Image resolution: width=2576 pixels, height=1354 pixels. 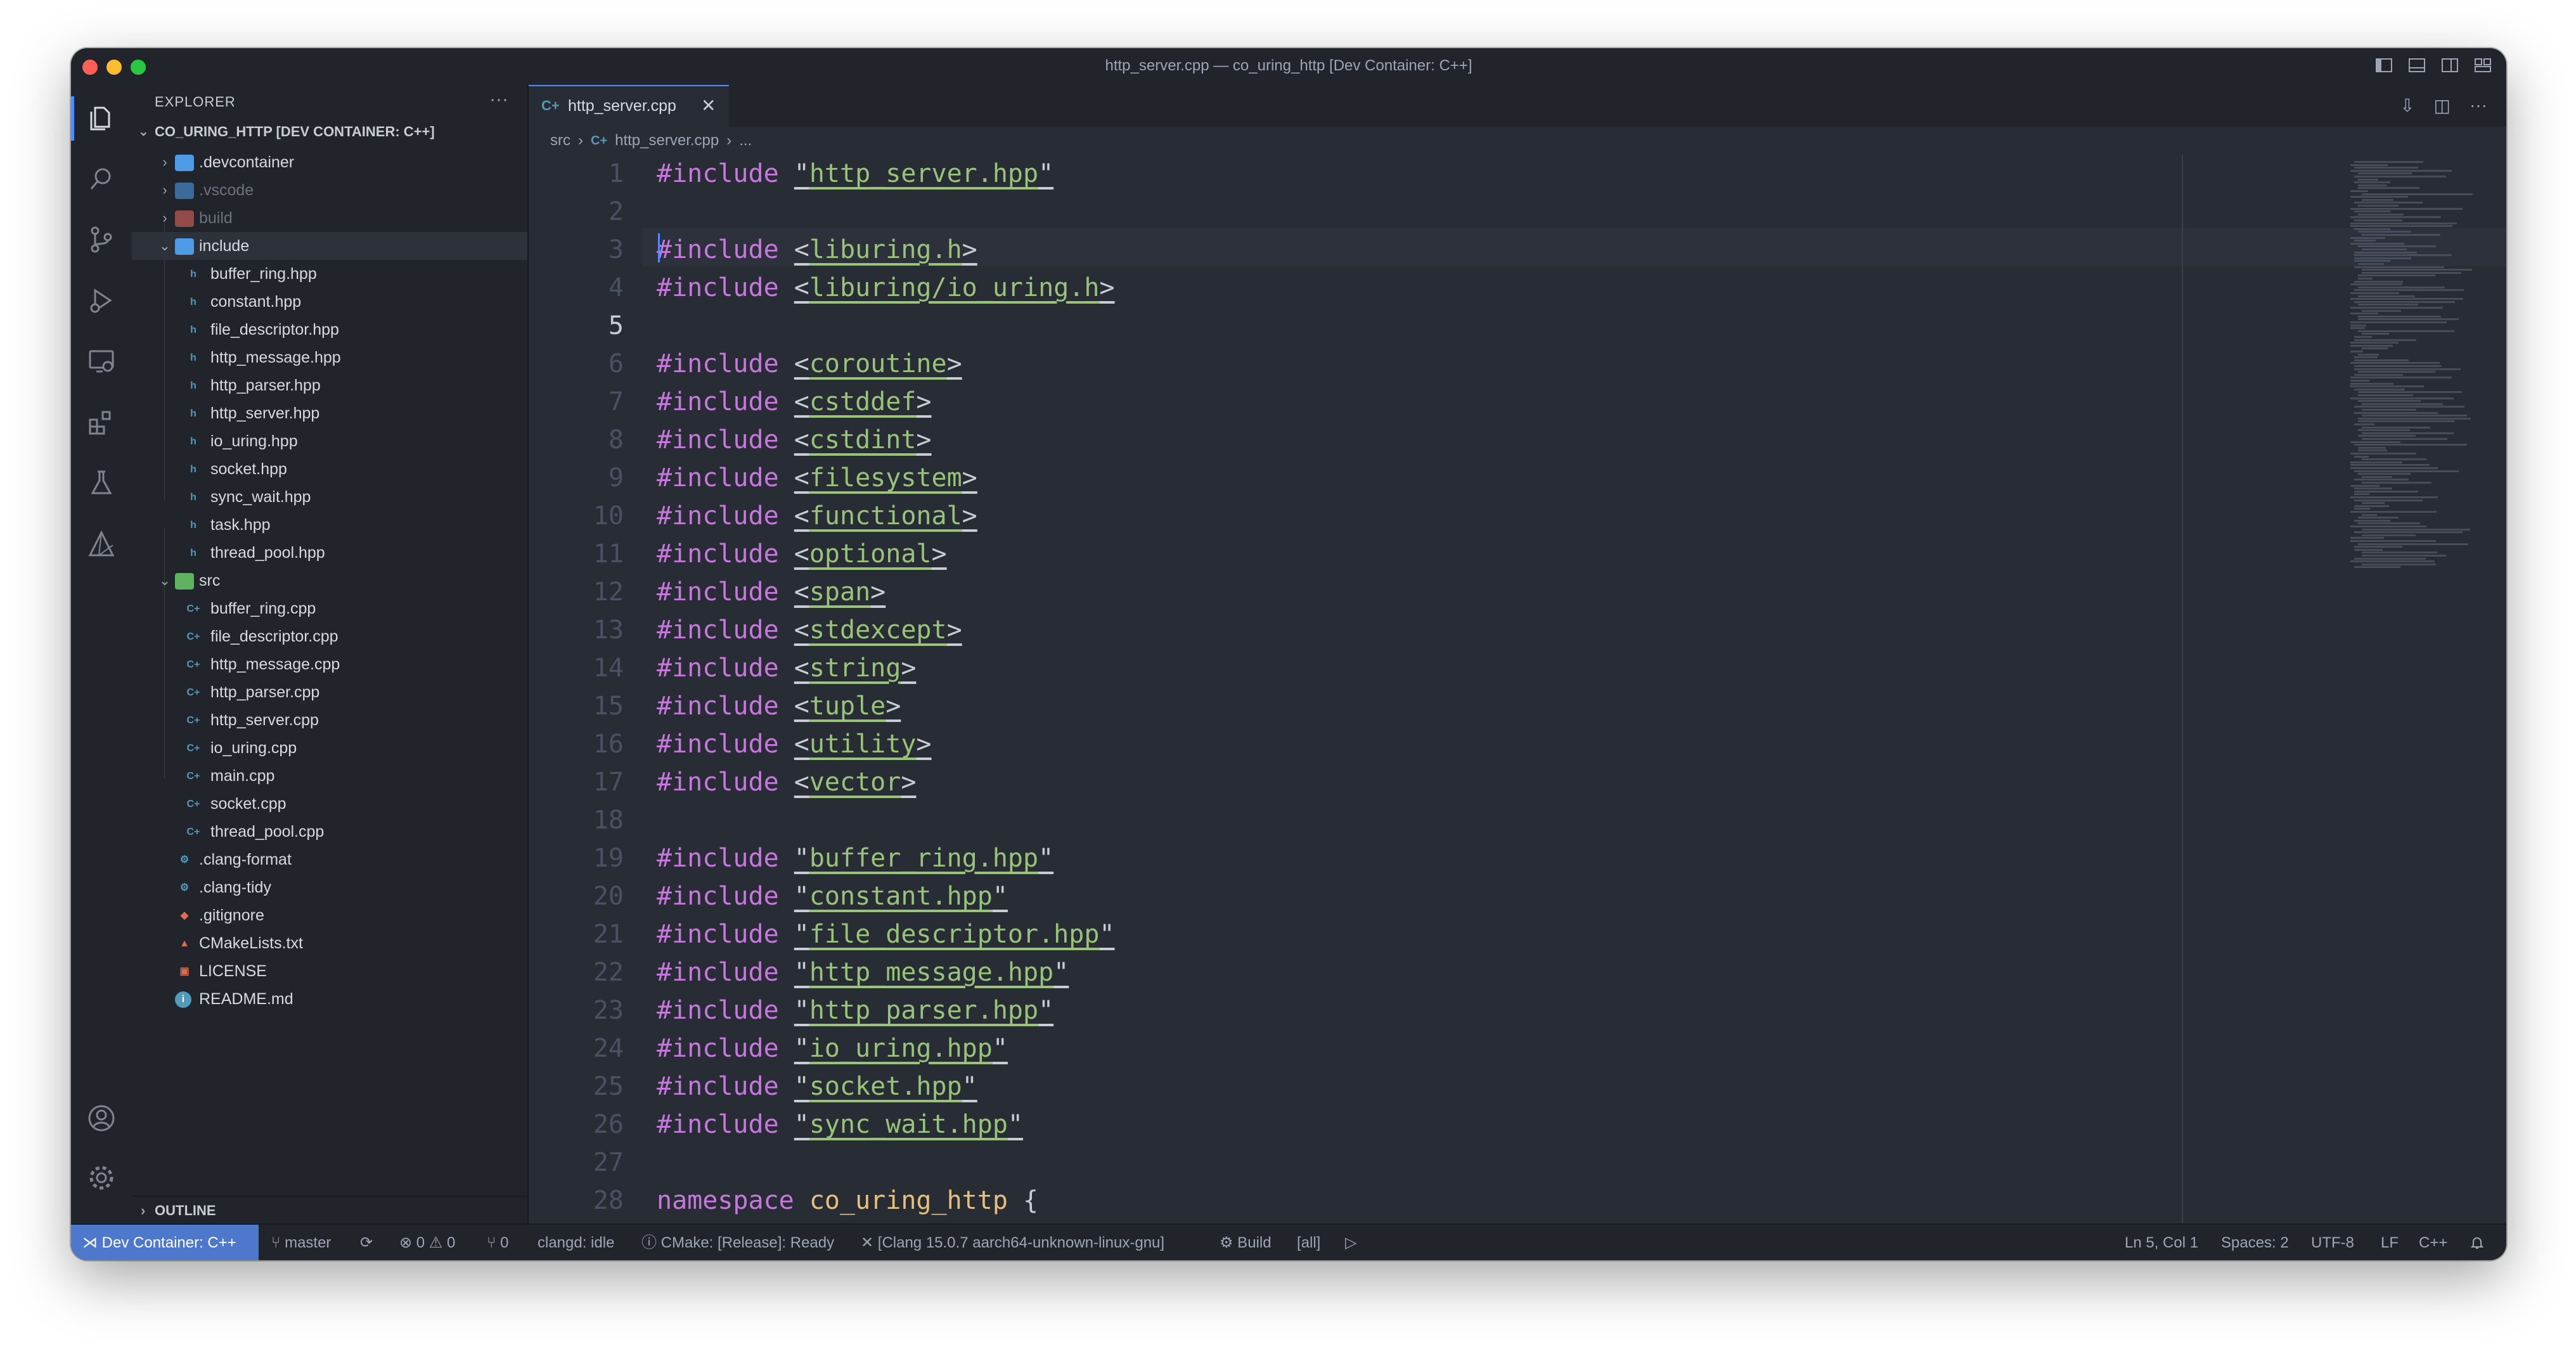 I want to click on ports-indicator: ⑂ 0, so click(x=497, y=1242).